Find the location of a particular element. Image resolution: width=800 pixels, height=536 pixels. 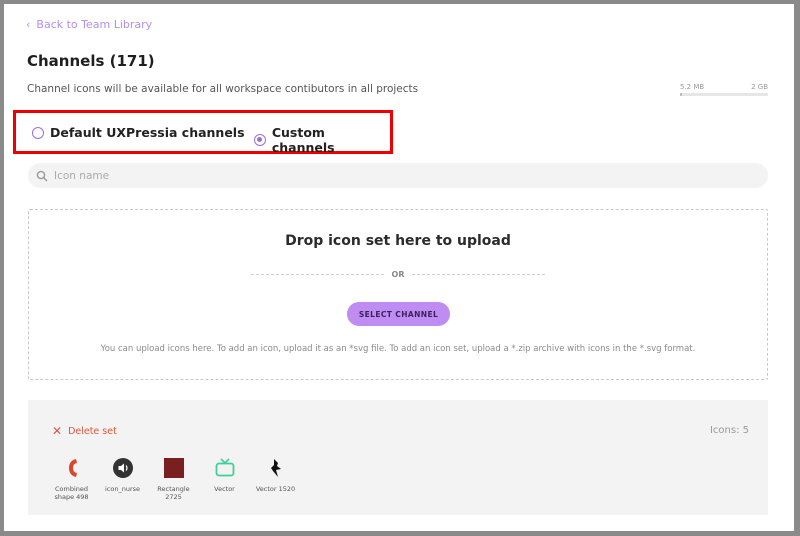

storage-total: 2 GB is located at coordinates (759, 87).